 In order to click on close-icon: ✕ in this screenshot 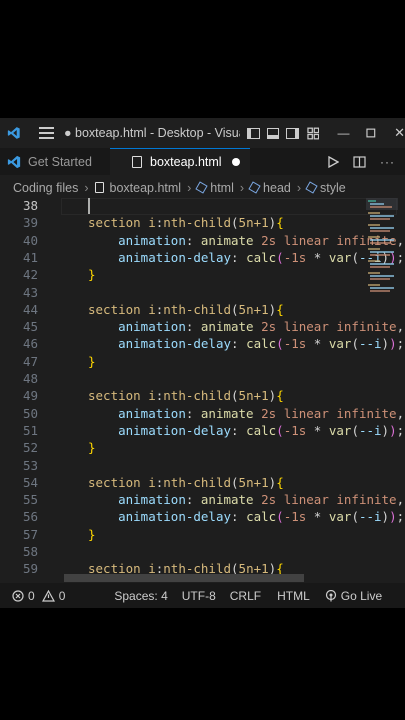, I will do `click(399, 133)`.